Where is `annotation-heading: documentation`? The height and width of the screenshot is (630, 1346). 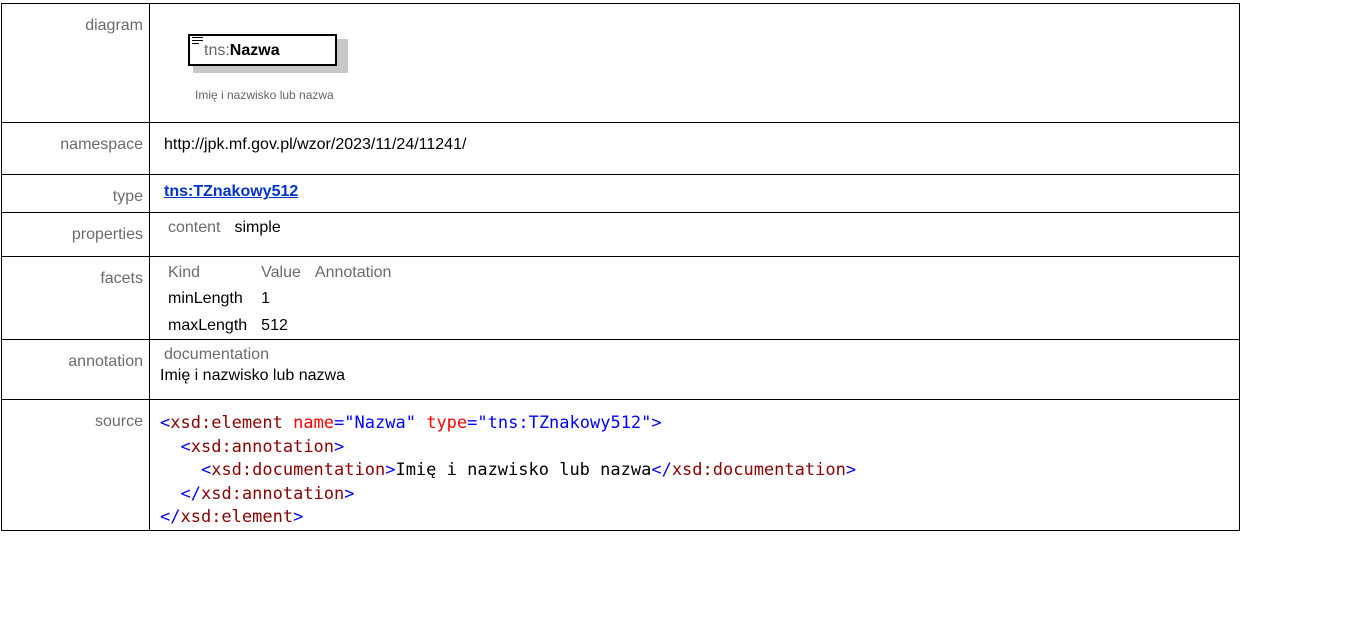
annotation-heading: documentation is located at coordinates (216, 354).